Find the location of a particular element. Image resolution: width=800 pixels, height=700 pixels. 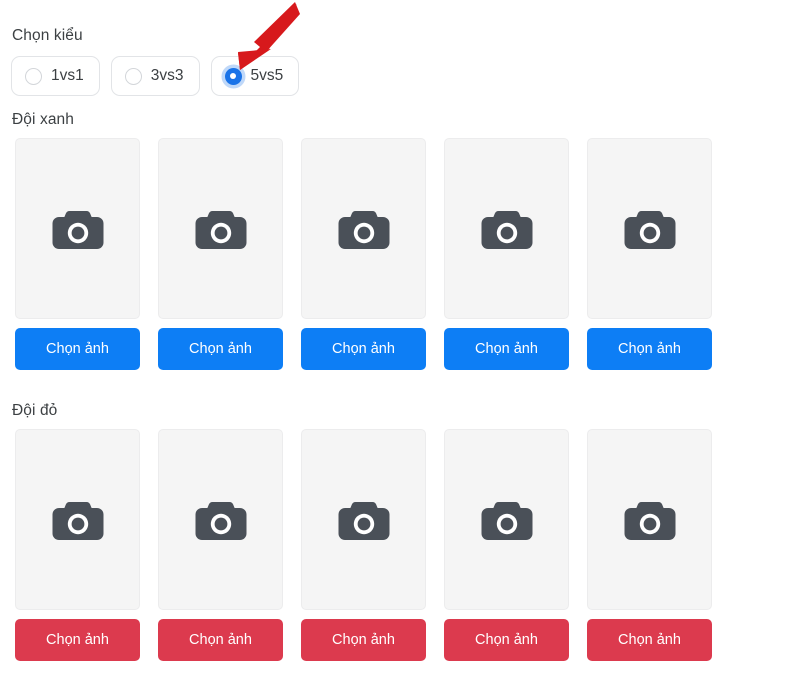

team-label-blue: Đội xanh is located at coordinates (43, 119).